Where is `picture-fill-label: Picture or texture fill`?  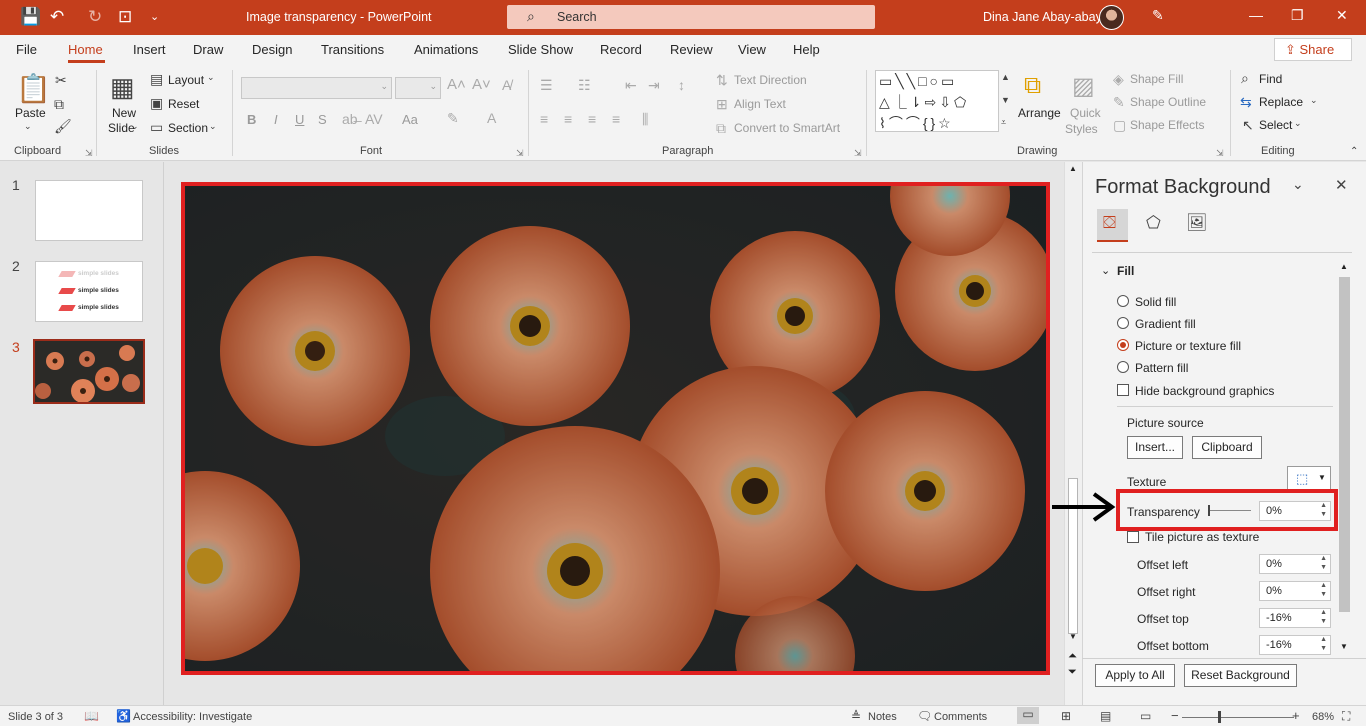
picture-fill-label: Picture or texture fill is located at coordinates (1188, 346).